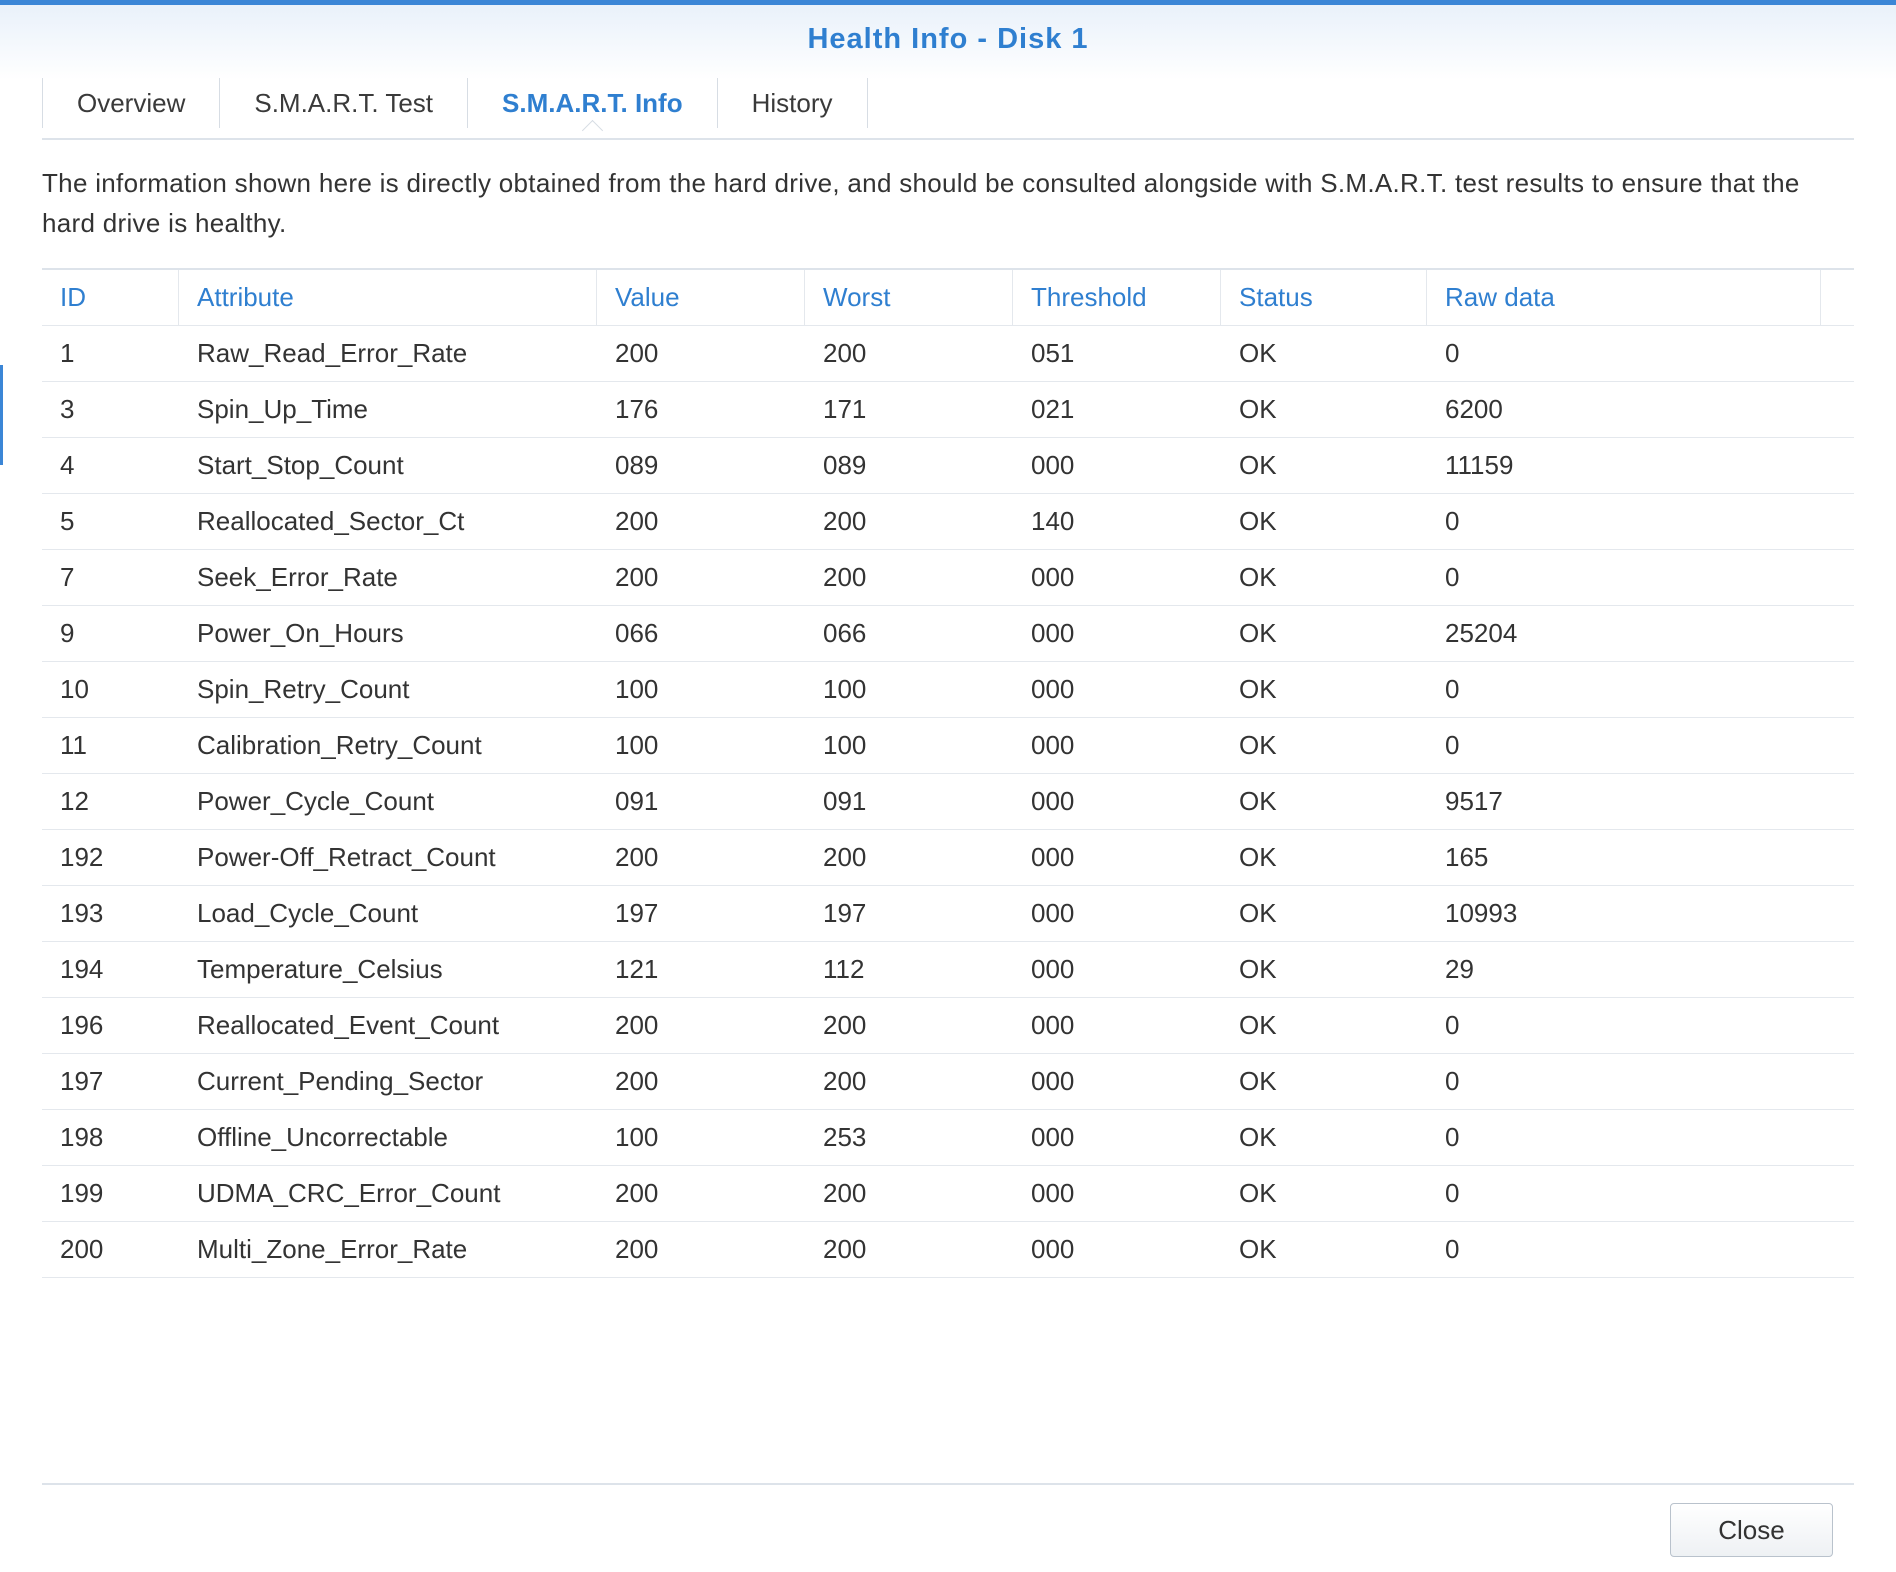  Describe the element at coordinates (637, 409) in the screenshot. I see `cell-value: 176` at that location.